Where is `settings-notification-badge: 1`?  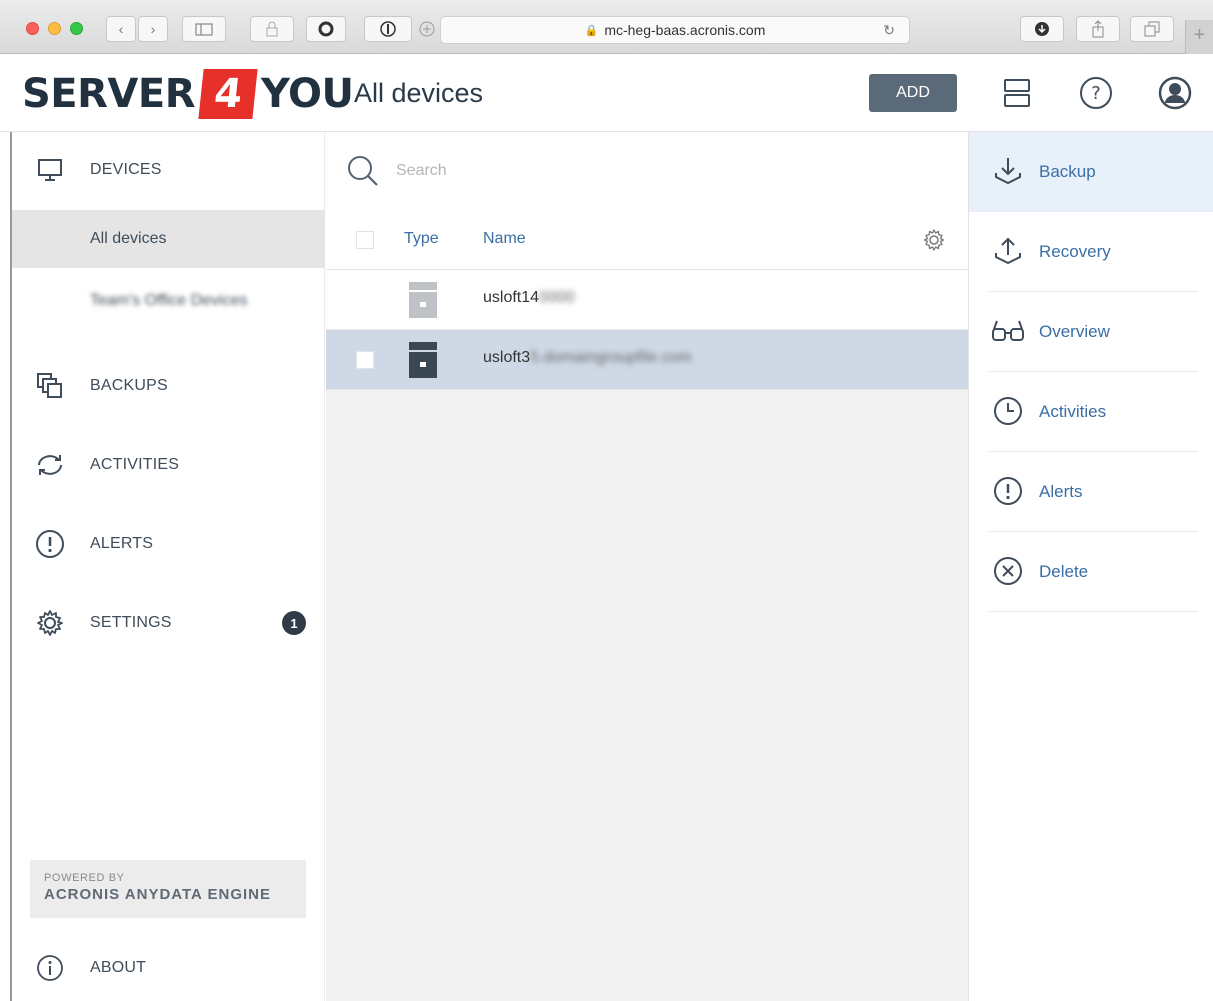 settings-notification-badge: 1 is located at coordinates (294, 623).